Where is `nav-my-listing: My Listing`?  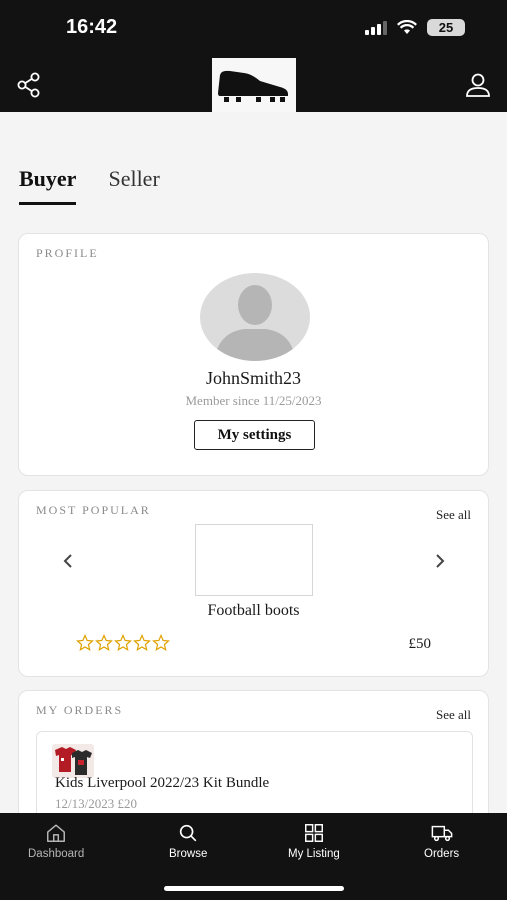
nav-my-listing: My Listing is located at coordinates (314, 841).